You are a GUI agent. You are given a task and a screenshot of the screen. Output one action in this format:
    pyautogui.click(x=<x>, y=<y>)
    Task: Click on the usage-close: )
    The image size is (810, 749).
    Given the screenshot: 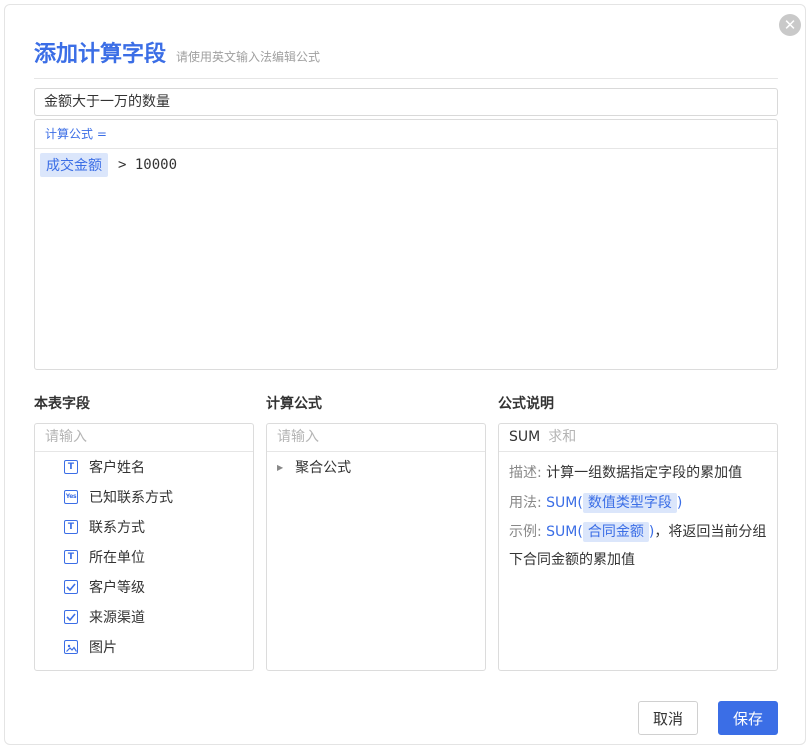 What is the action you would take?
    pyautogui.click(x=679, y=503)
    